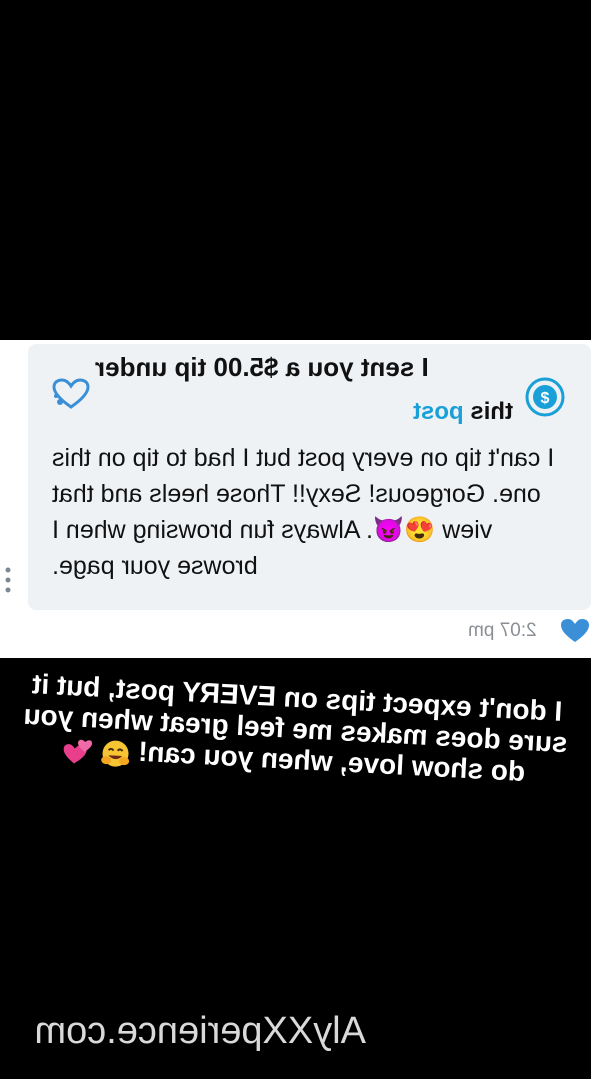 Image resolution: width=591 pixels, height=1079 pixels. Describe the element at coordinates (71, 394) in the screenshot. I see `like-heart-icon` at that location.